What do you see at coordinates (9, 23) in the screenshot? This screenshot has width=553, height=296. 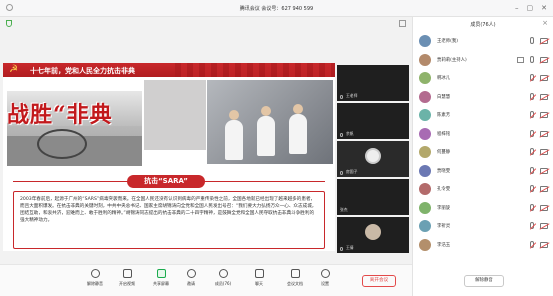 I see `security-shield-icon` at bounding box center [9, 23].